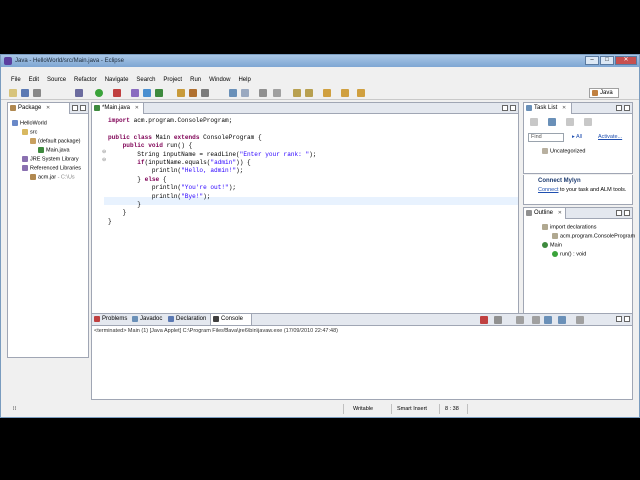 This screenshot has width=640, height=480. Describe the element at coordinates (548, 190) in the screenshot. I see `connect-link: Connect` at that location.